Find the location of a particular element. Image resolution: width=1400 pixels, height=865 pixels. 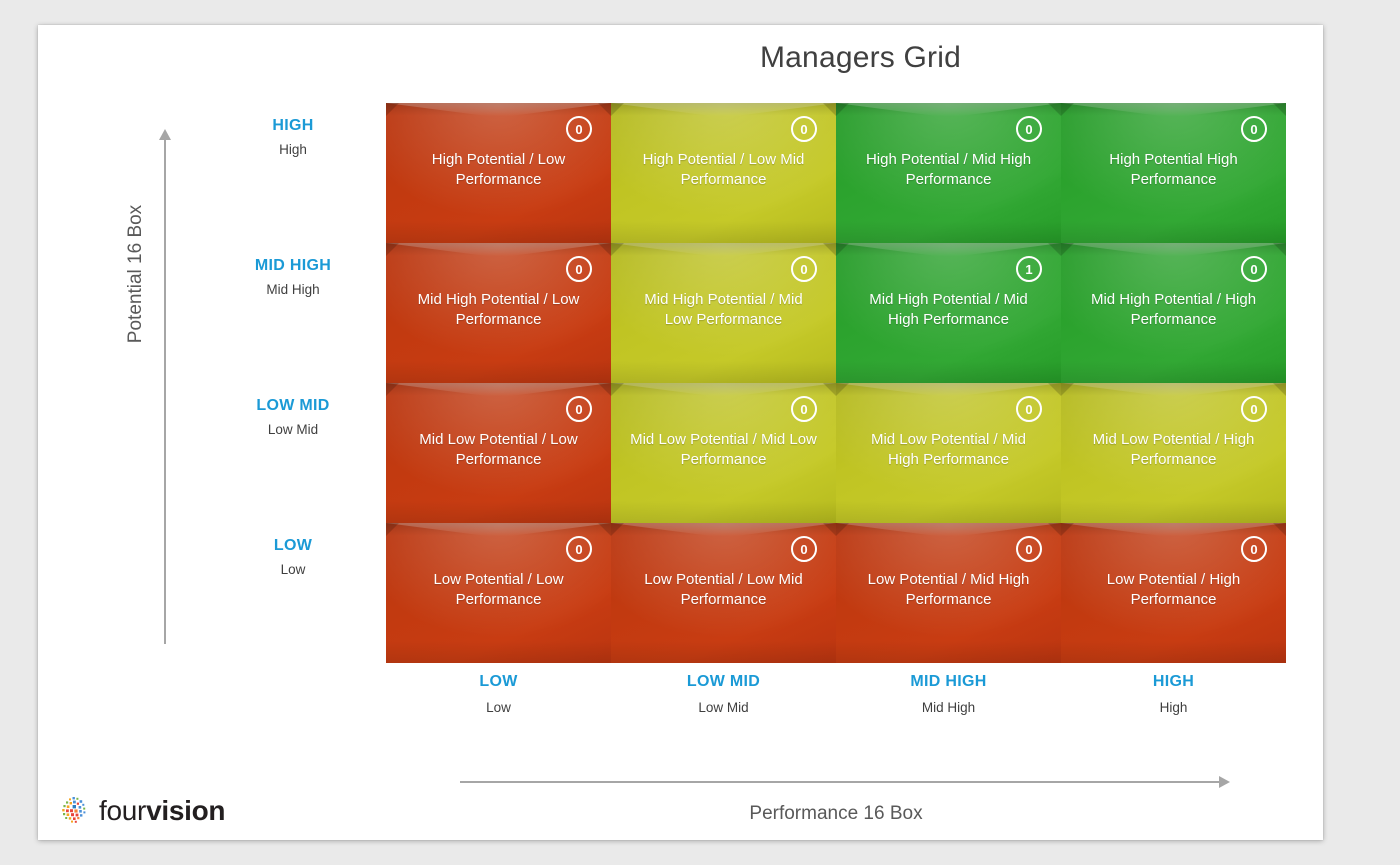

y-axis-arrow-icon is located at coordinates (165, 386).